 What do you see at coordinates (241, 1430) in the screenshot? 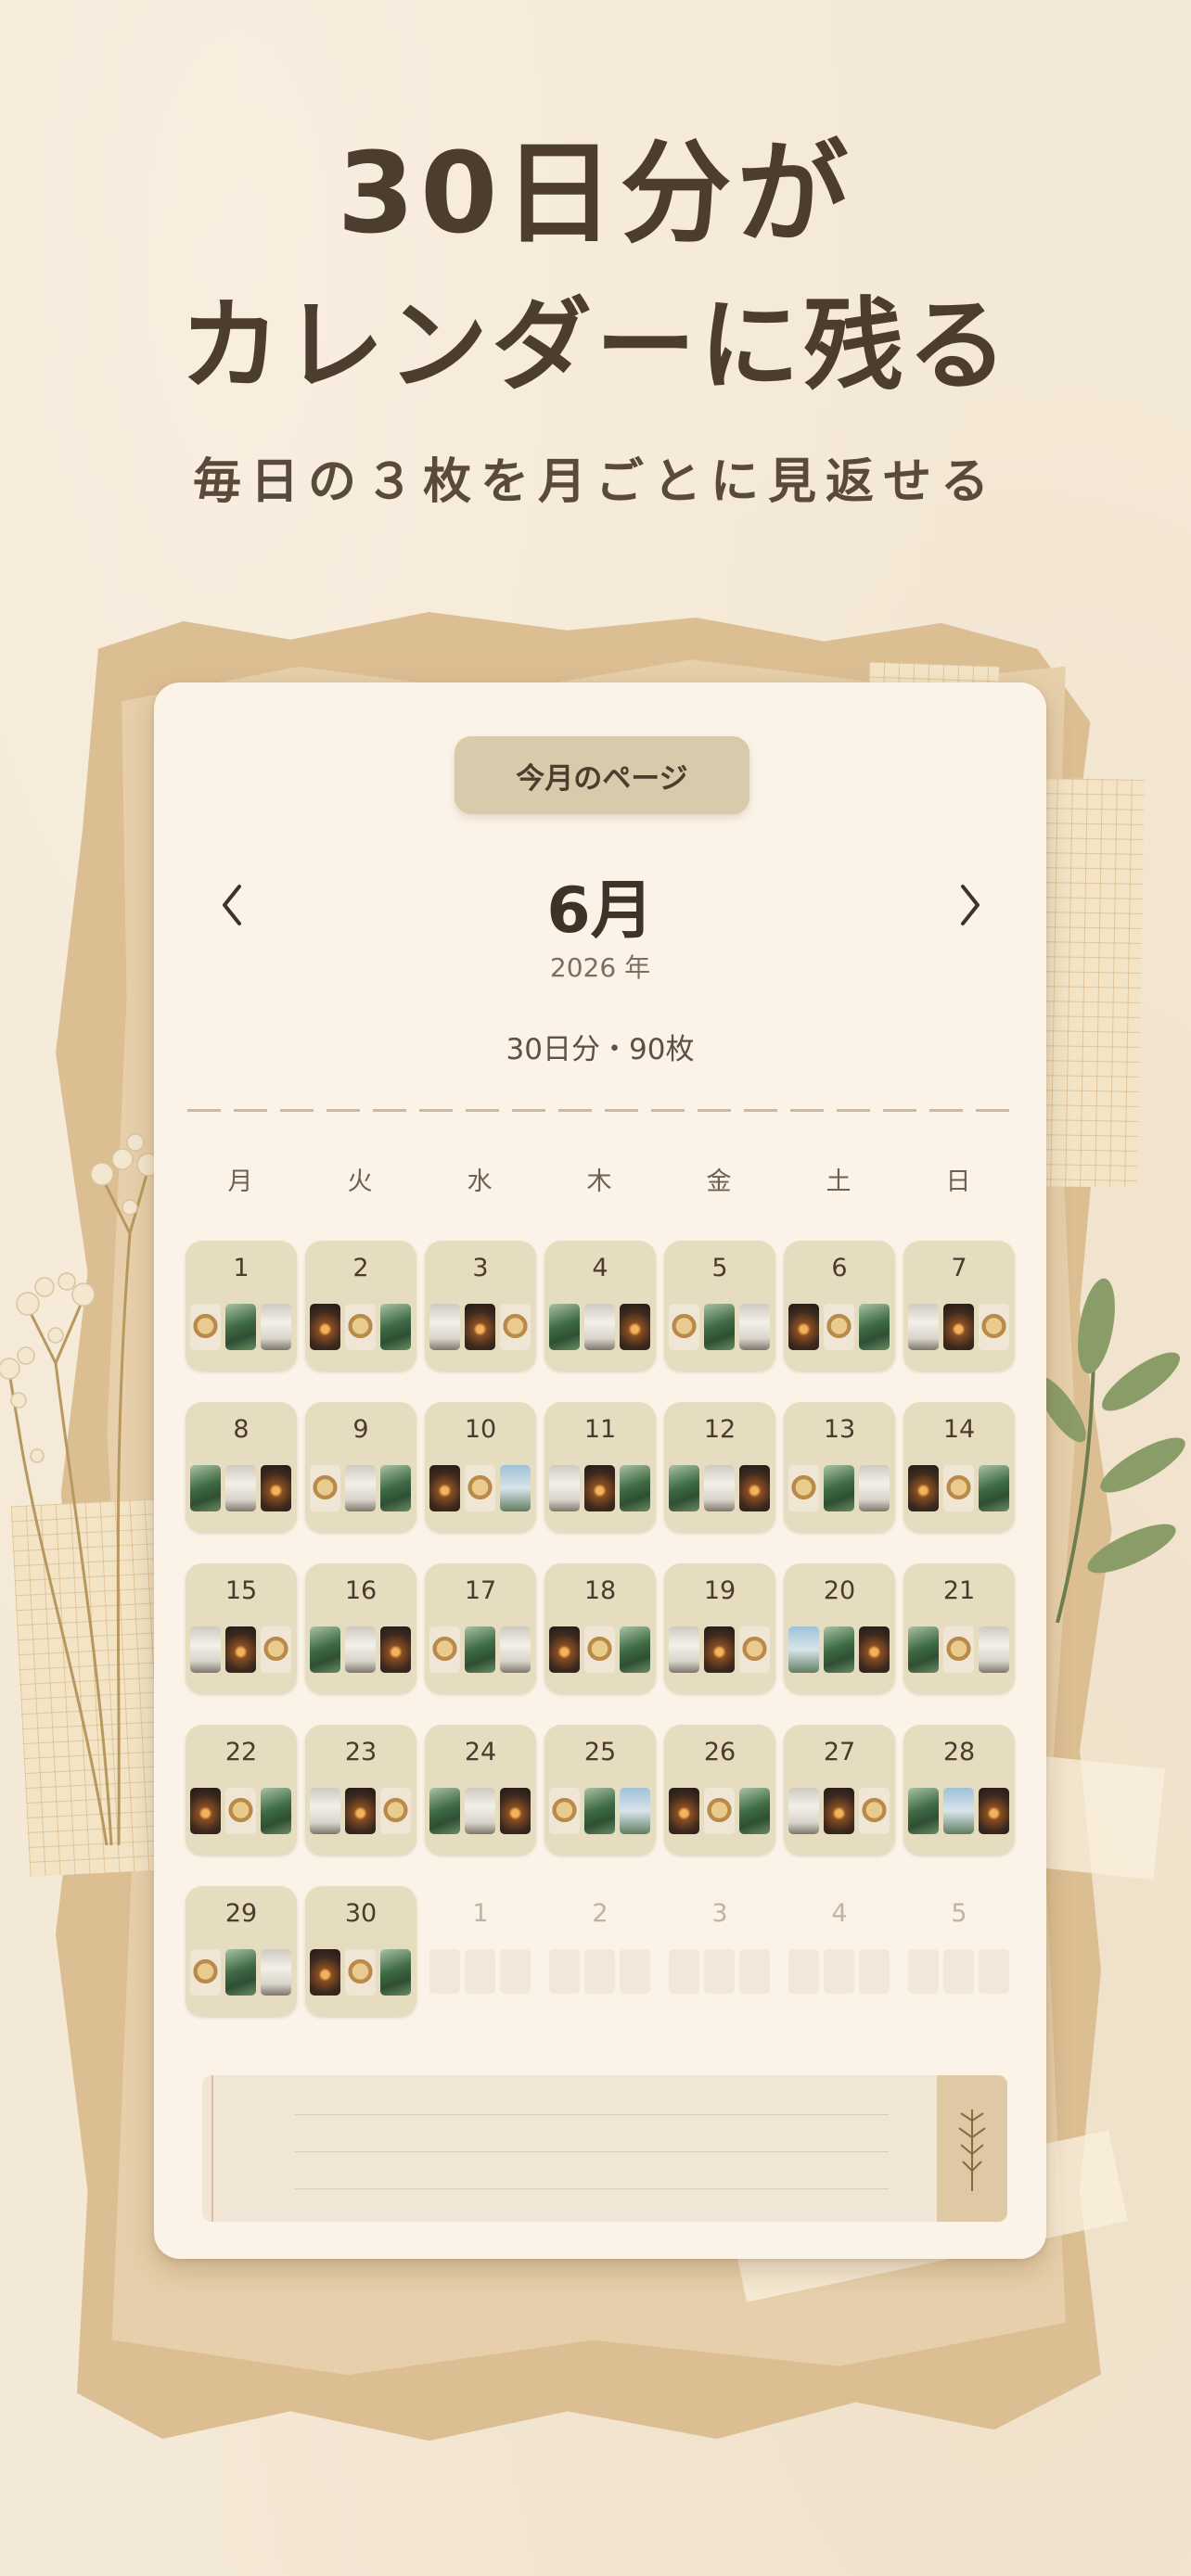
I see `day-number: 8` at bounding box center [241, 1430].